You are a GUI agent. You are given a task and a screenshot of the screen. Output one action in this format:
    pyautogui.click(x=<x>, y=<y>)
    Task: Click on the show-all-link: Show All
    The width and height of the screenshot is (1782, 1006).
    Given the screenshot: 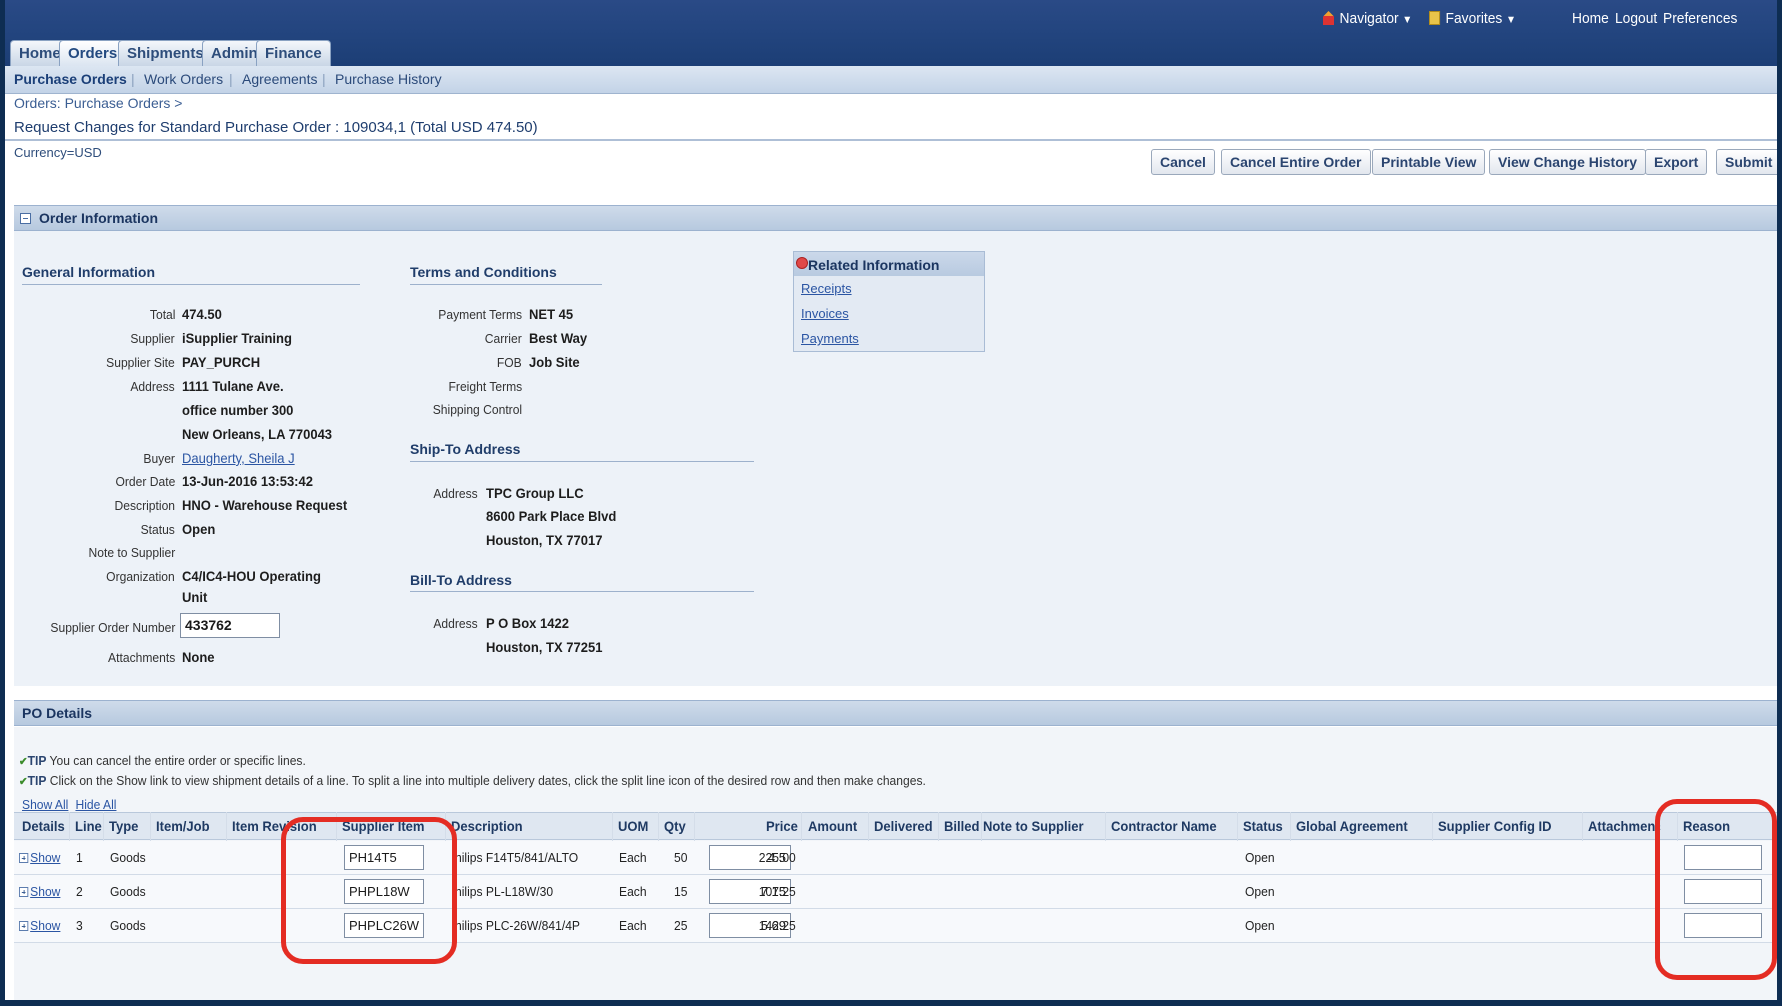 What is the action you would take?
    pyautogui.click(x=45, y=804)
    